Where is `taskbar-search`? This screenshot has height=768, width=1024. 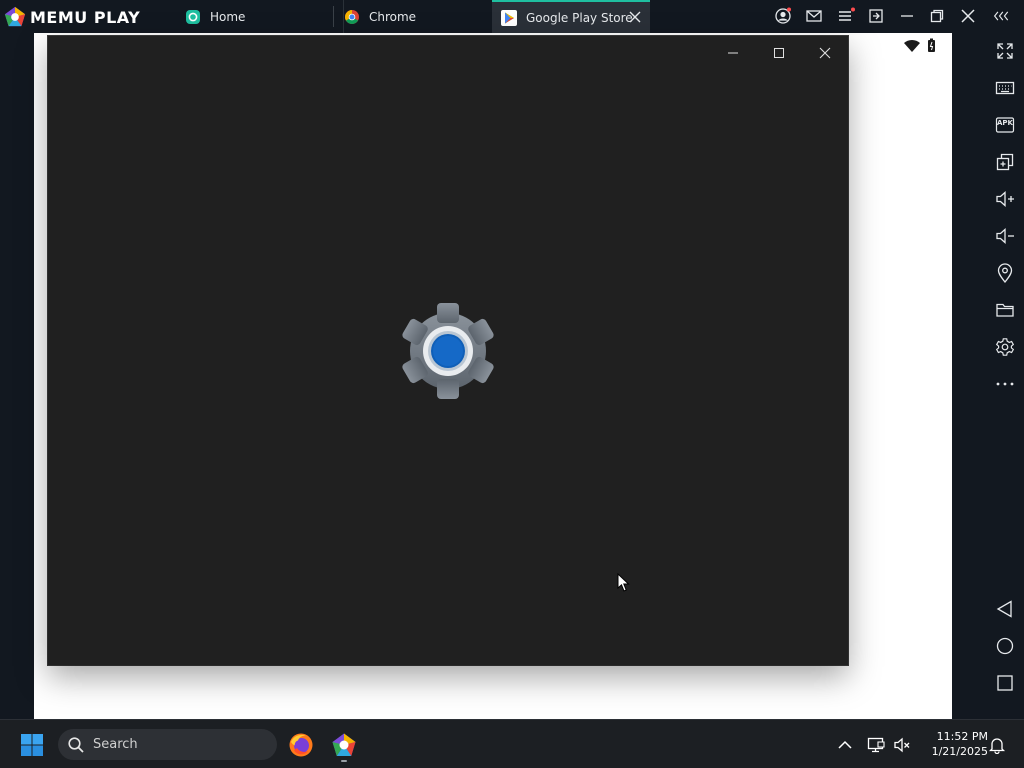 taskbar-search is located at coordinates (167, 744).